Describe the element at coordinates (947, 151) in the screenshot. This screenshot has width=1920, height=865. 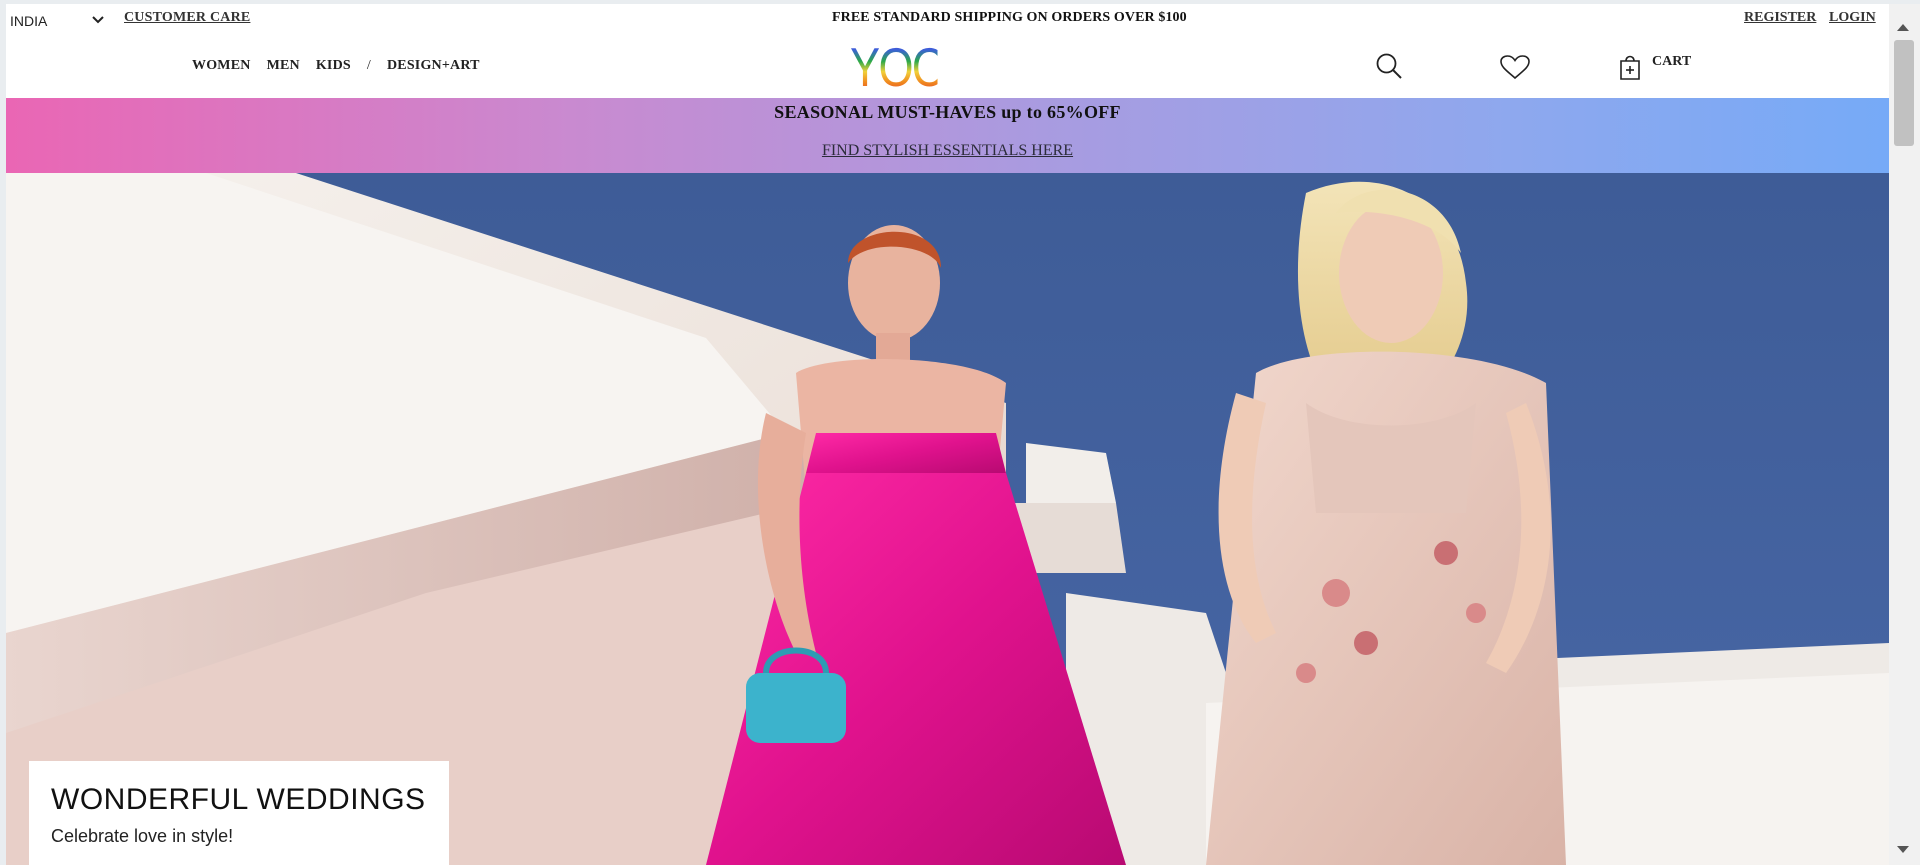
I see `promo-link: FIND STYLISH ESSENTIALS HERE` at that location.